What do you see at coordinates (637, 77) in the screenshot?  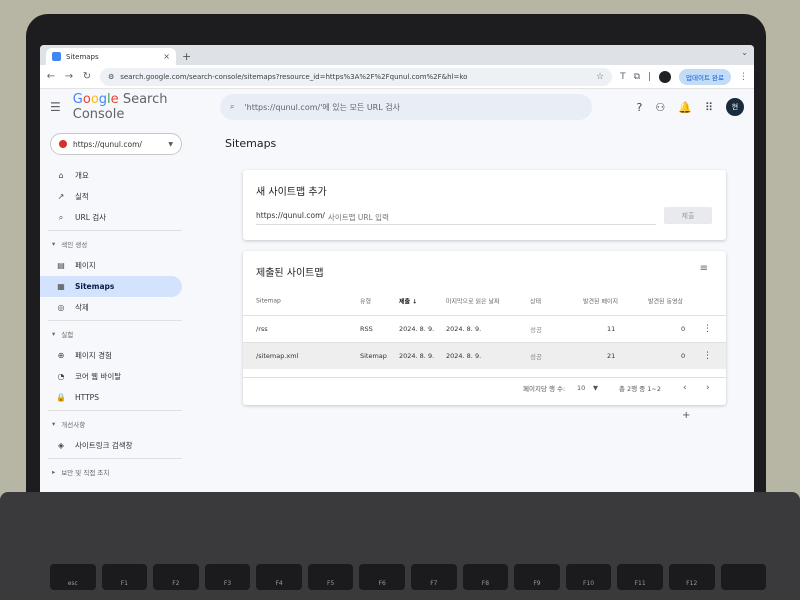 I see `extensions-puzzle-icon: ⧉` at bounding box center [637, 77].